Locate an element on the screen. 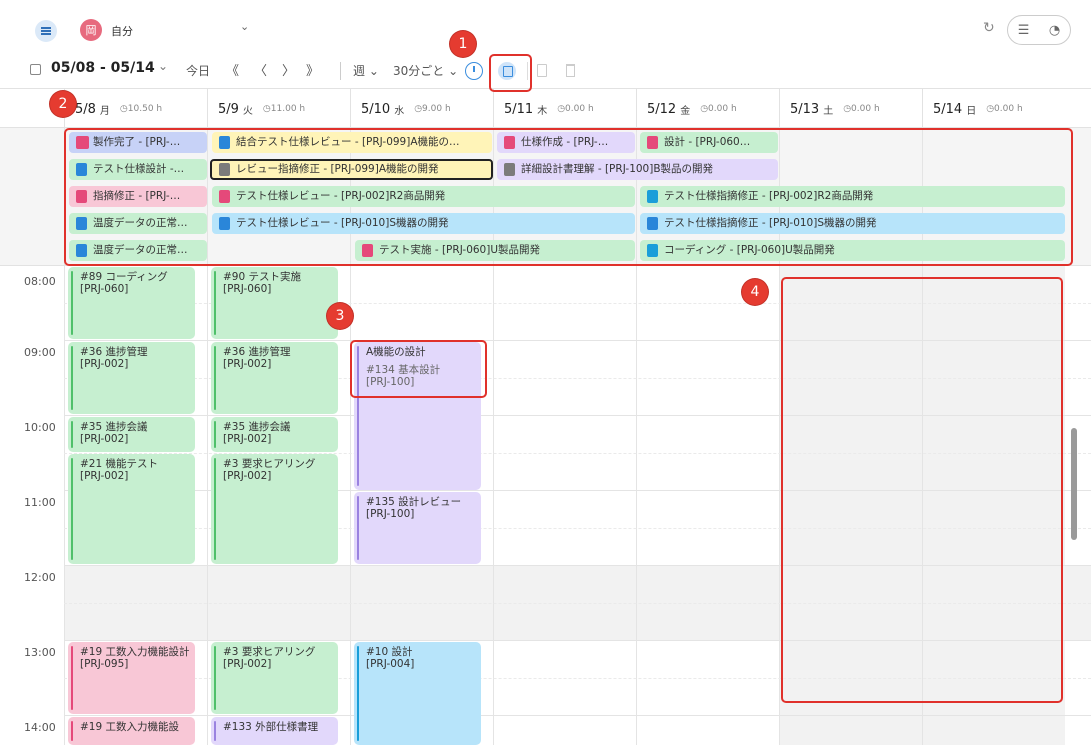 The height and width of the screenshot is (745, 1091). user-selector-label: 自分 is located at coordinates (122, 31).